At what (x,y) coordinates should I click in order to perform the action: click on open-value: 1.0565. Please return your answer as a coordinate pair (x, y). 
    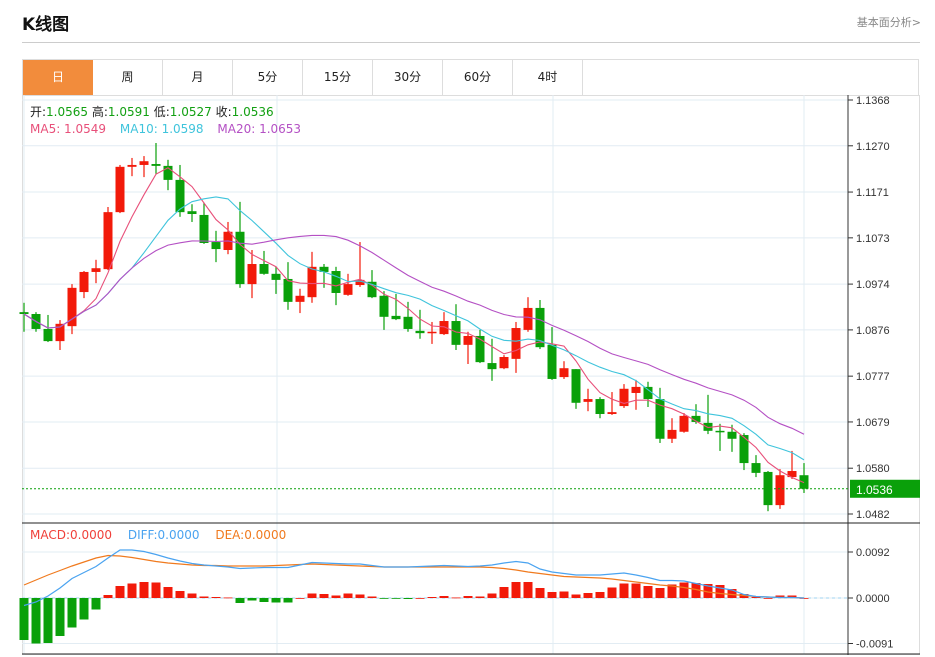
    Looking at the image, I should click on (67, 112).